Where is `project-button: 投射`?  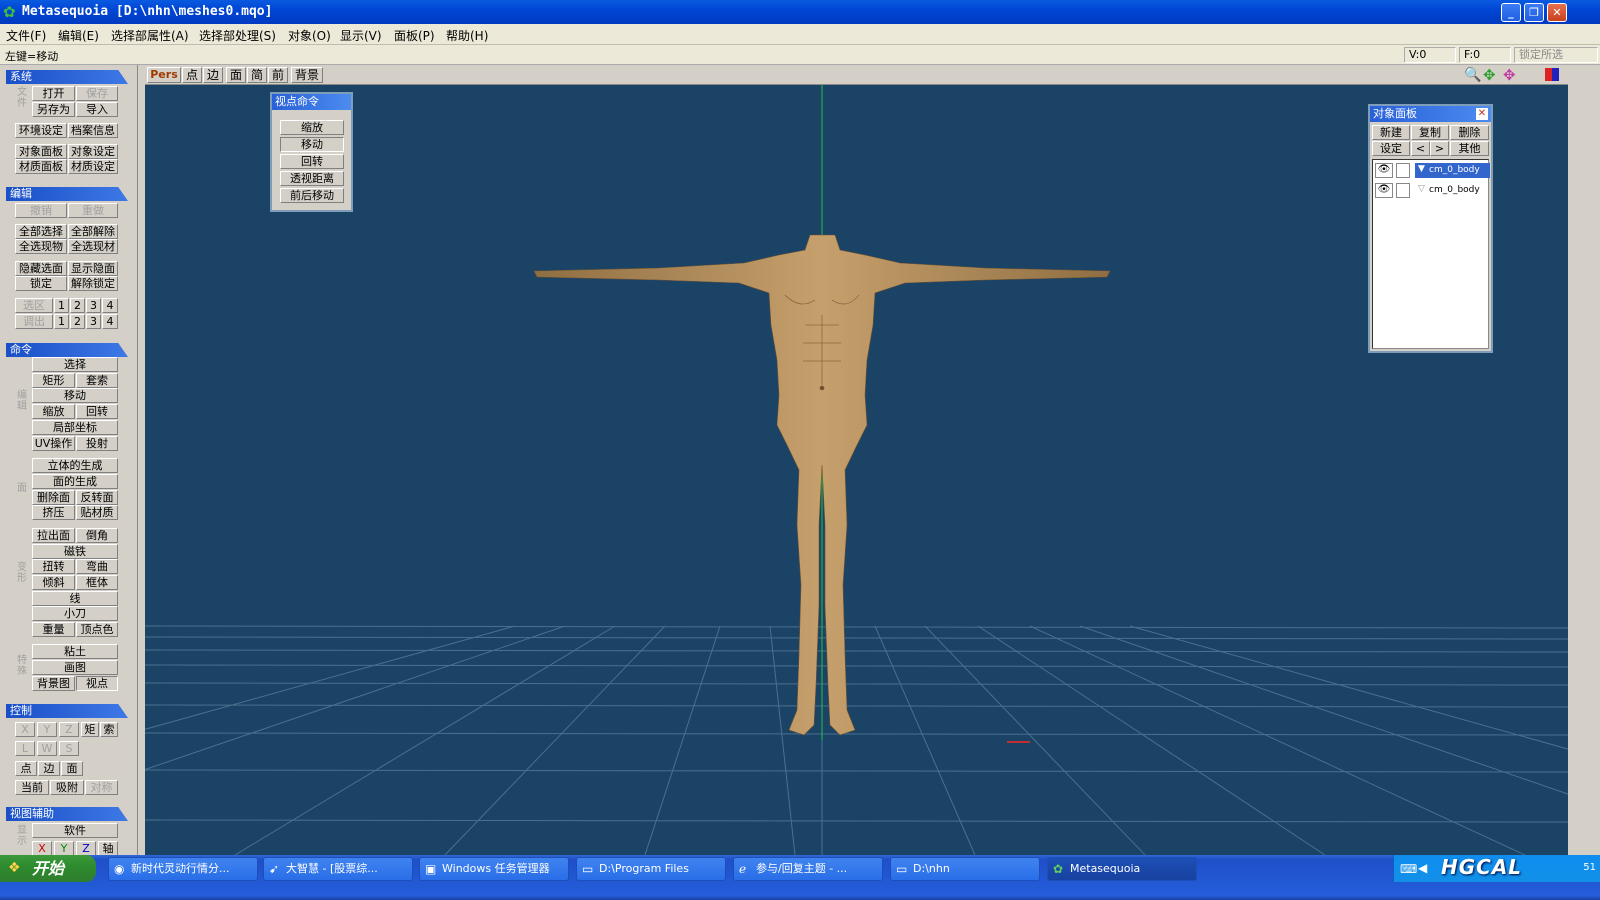
project-button: 投射 is located at coordinates (97, 443).